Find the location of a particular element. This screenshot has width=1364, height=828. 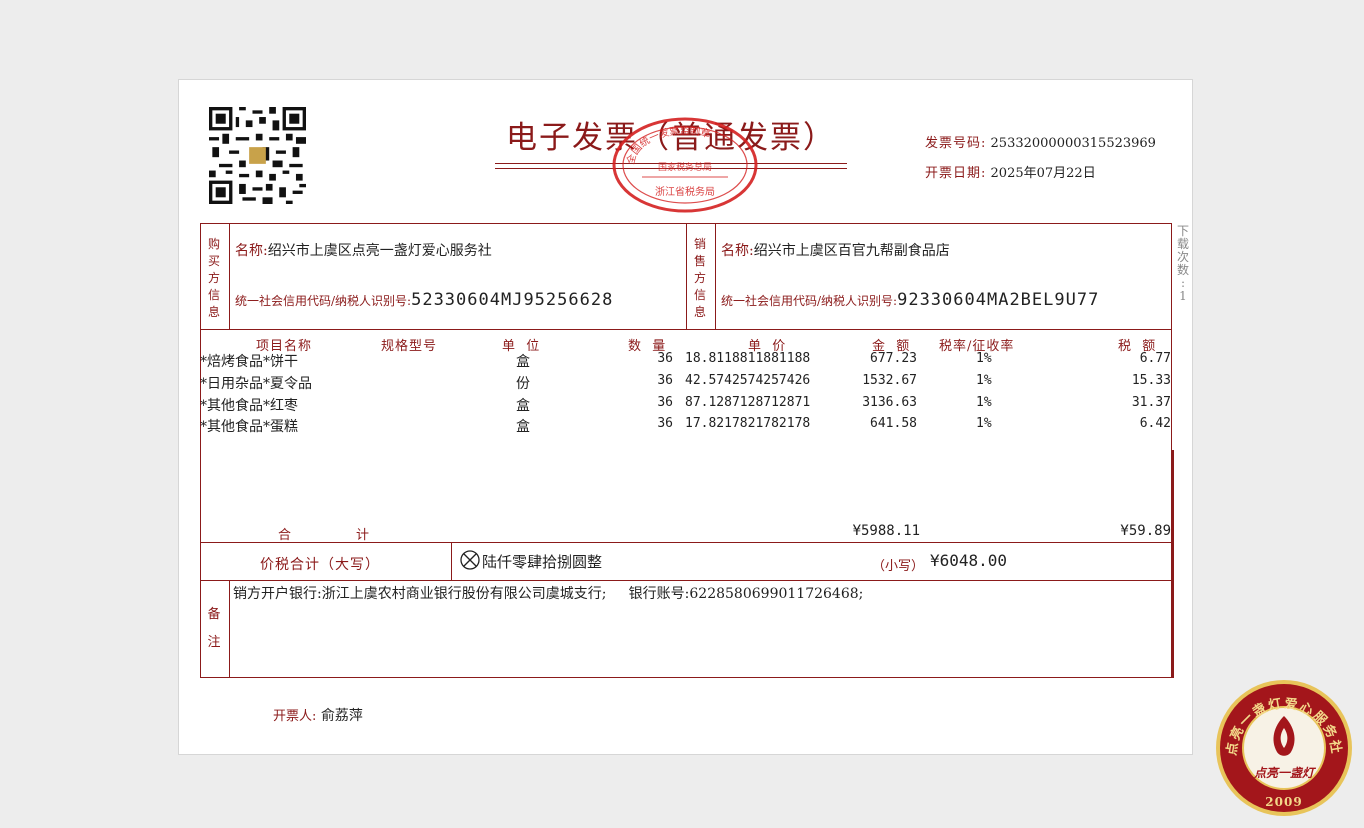

row-tax: 6.77 is located at coordinates (1155, 358).